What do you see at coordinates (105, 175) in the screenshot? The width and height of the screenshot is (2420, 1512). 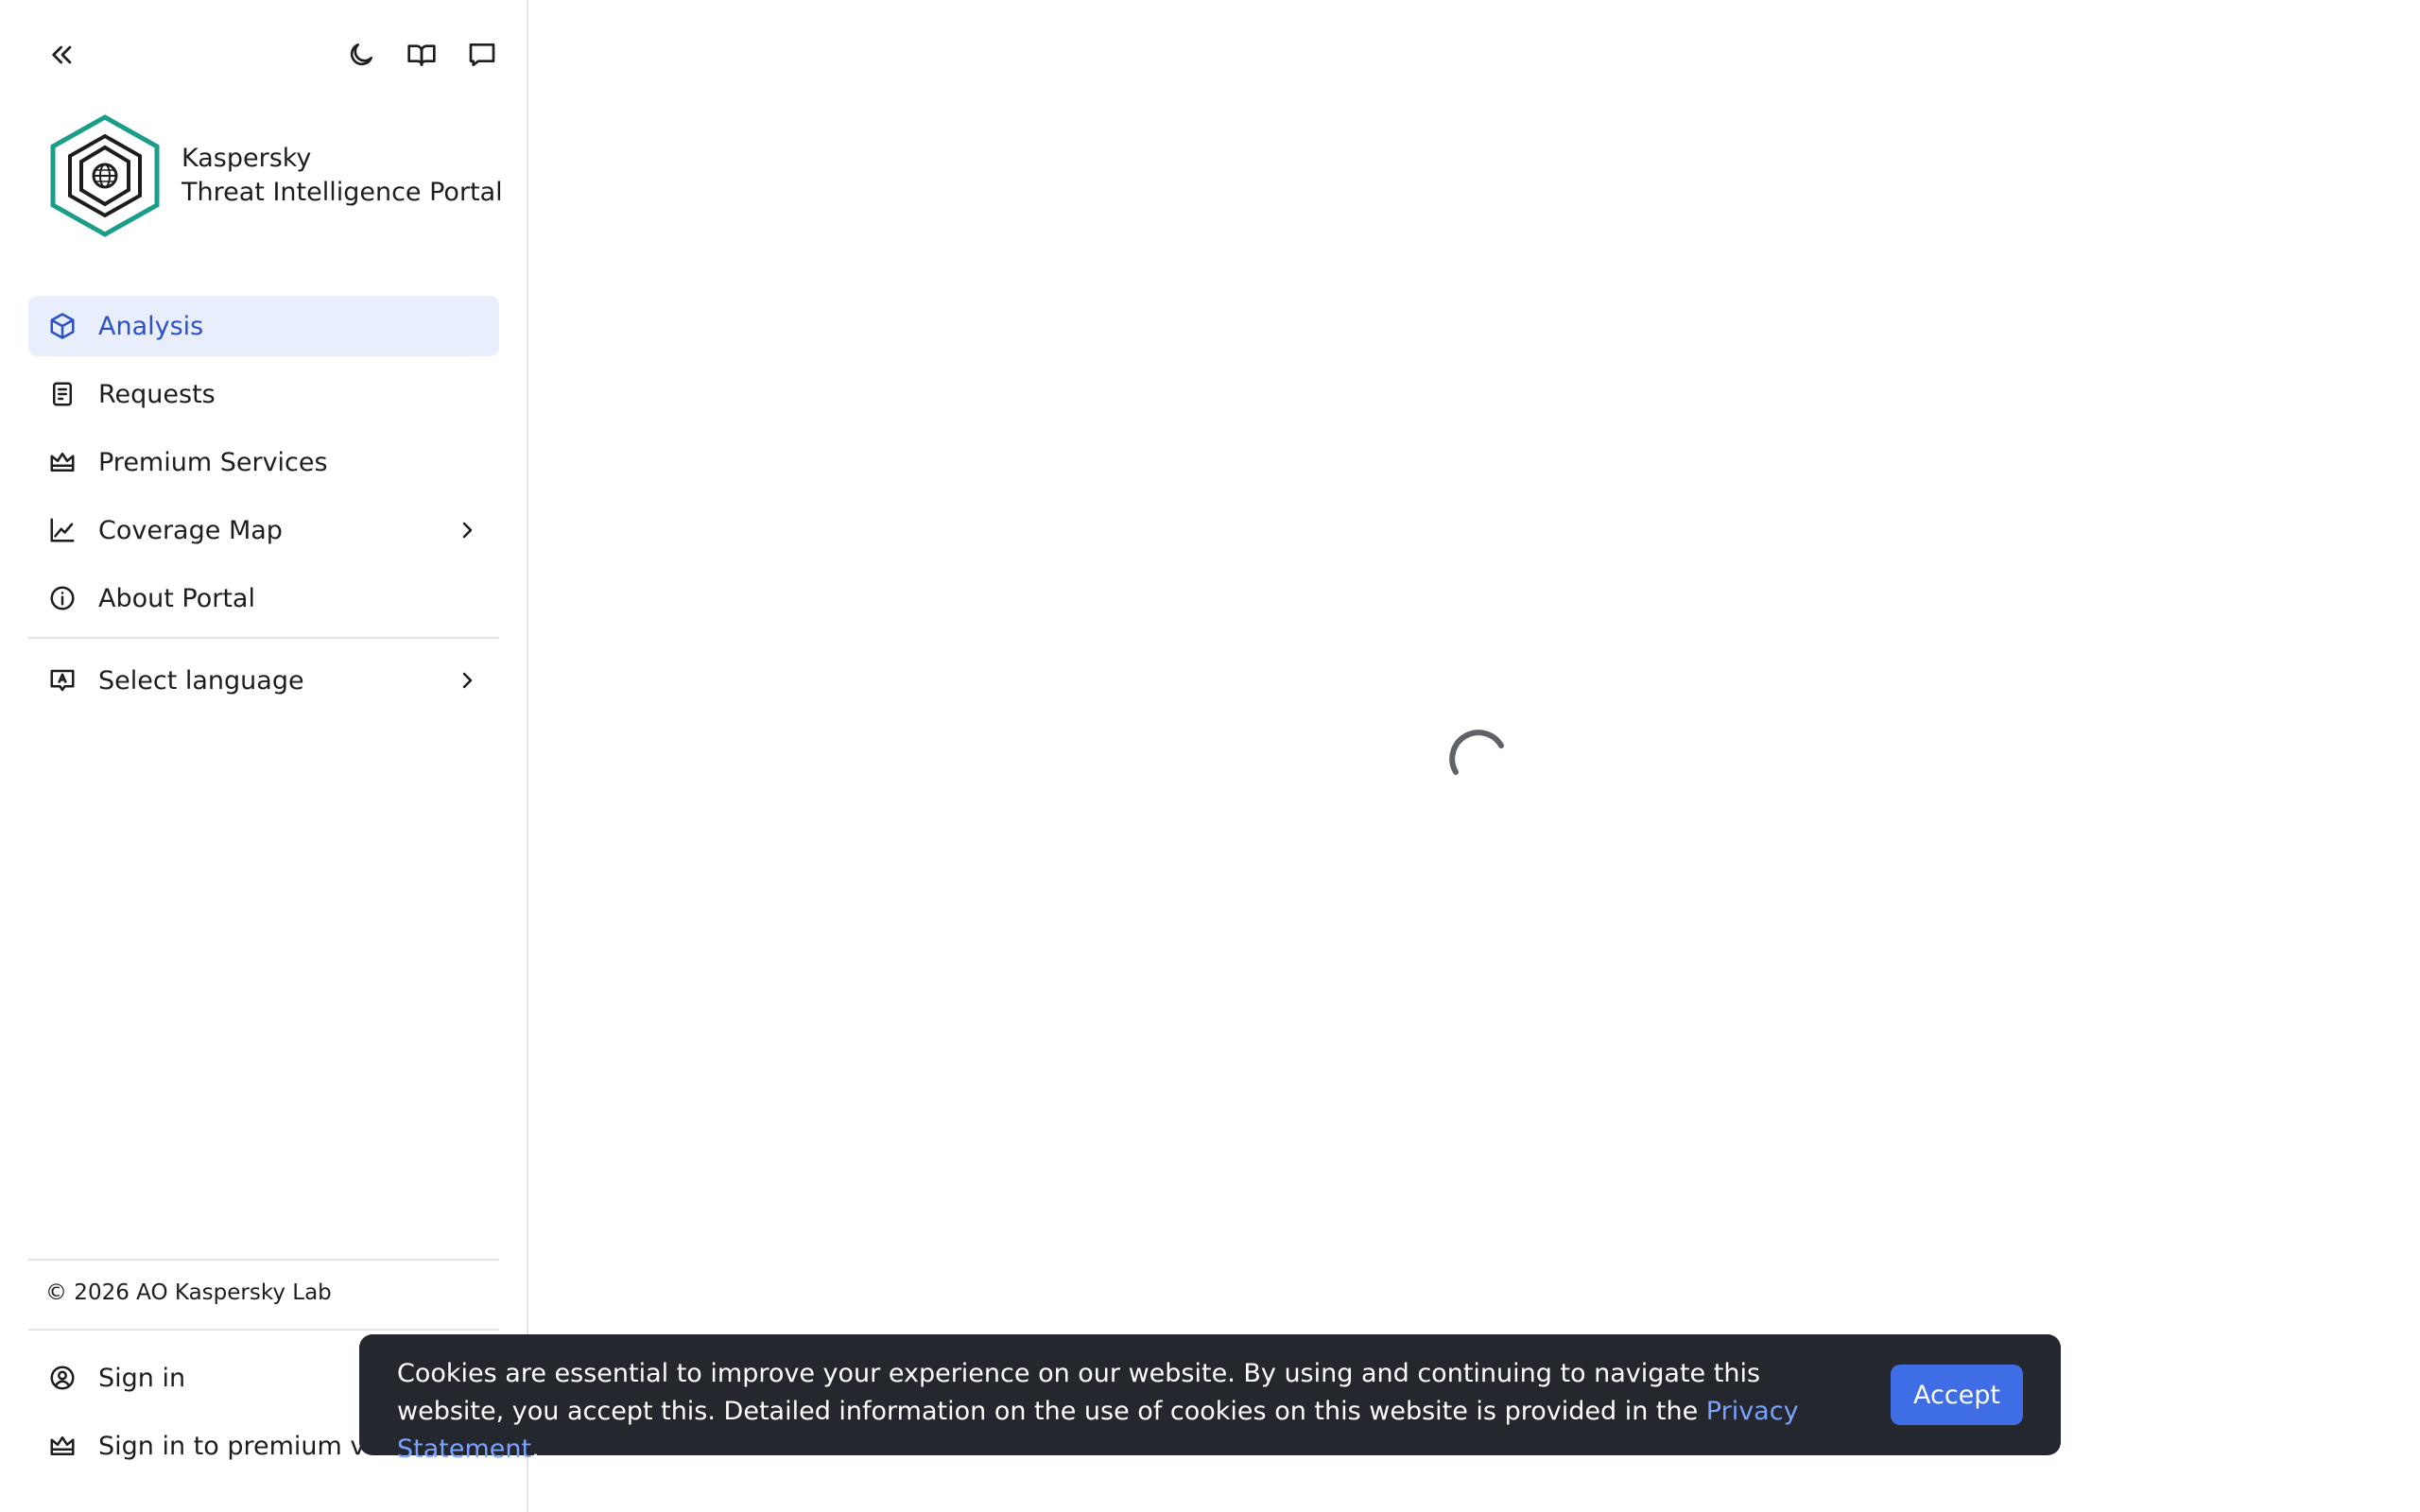 I see `kaspersky-logo` at bounding box center [105, 175].